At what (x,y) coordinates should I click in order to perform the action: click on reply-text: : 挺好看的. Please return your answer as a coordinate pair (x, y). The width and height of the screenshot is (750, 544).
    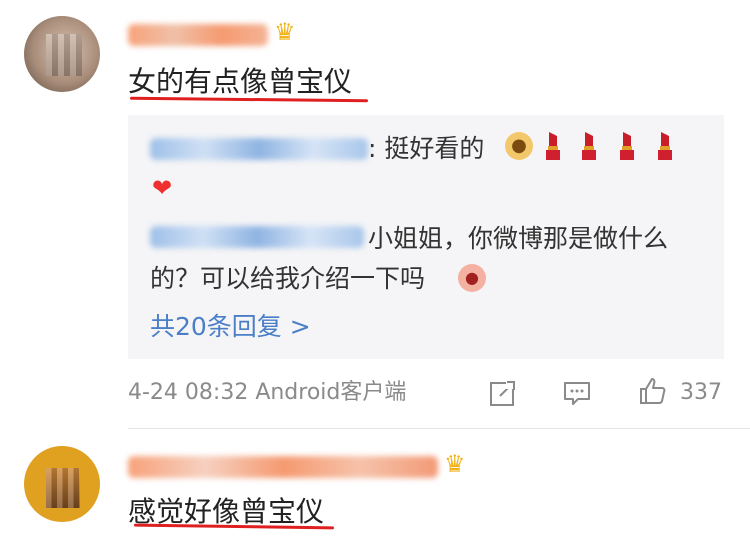
    Looking at the image, I should click on (426, 148).